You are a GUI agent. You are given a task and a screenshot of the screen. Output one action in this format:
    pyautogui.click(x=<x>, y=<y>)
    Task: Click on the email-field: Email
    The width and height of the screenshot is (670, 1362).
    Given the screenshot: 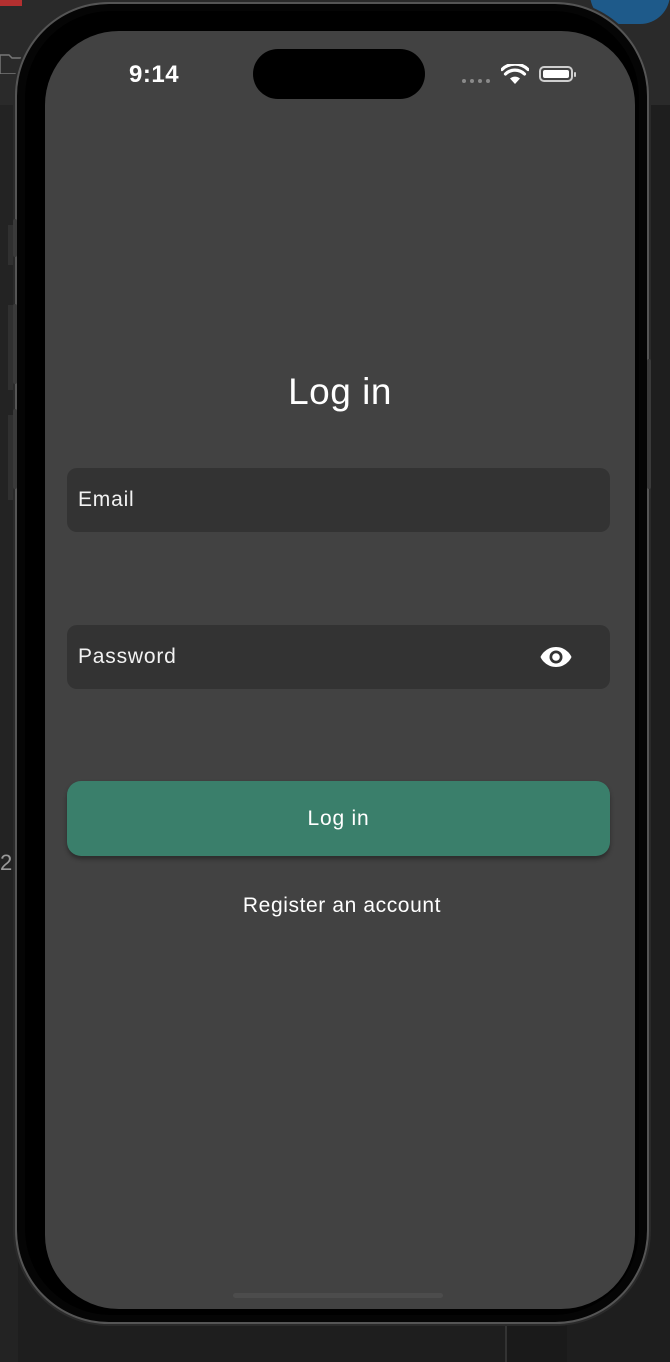 What is the action you would take?
    pyautogui.click(x=338, y=500)
    